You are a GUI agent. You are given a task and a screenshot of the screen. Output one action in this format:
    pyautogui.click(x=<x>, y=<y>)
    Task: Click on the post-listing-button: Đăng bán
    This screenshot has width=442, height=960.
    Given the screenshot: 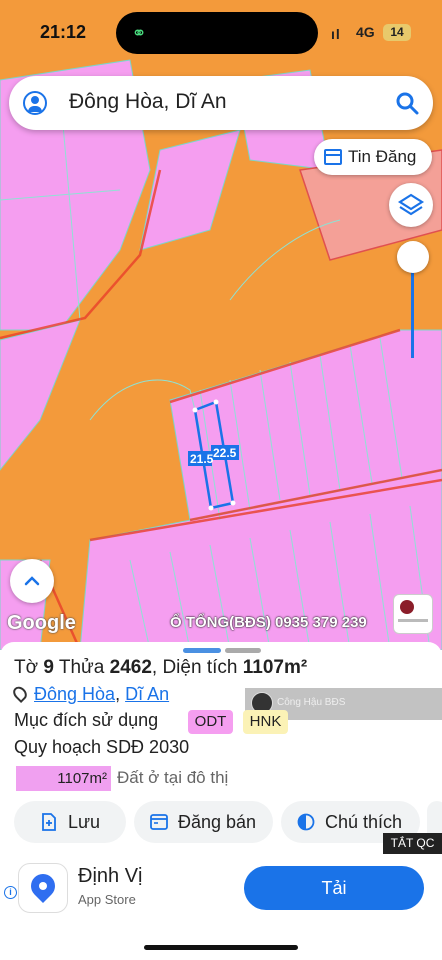 What is the action you would take?
    pyautogui.click(x=203, y=822)
    